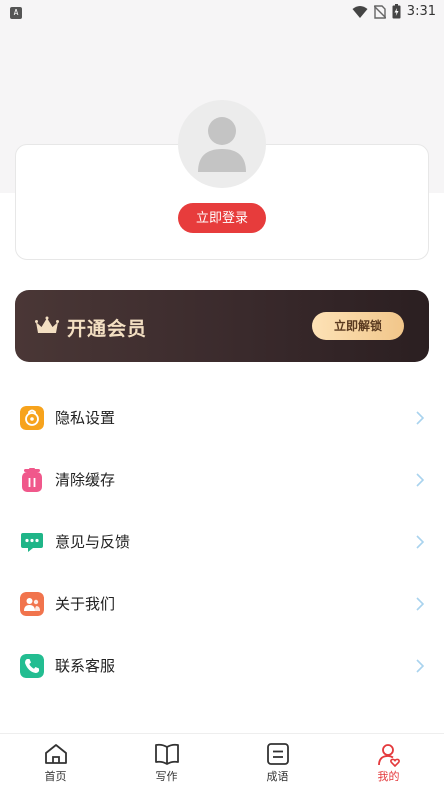 Image resolution: width=444 pixels, height=789 pixels. What do you see at coordinates (85, 418) in the screenshot?
I see `menu-item-label: 隐私设置` at bounding box center [85, 418].